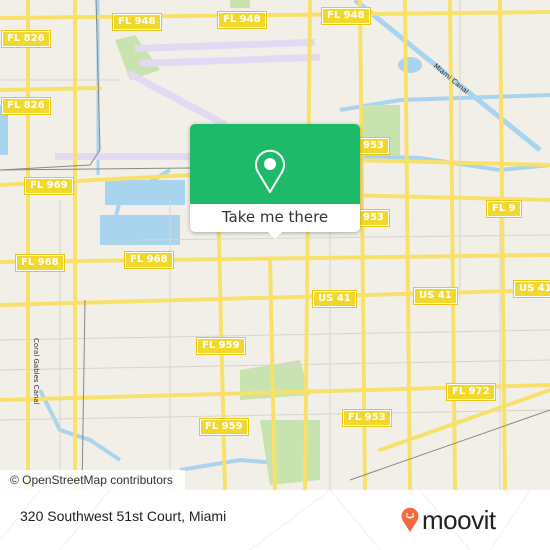 Image resolution: width=550 pixels, height=550 pixels. Describe the element at coordinates (275, 234) in the screenshot. I see `popup-pointer` at that location.